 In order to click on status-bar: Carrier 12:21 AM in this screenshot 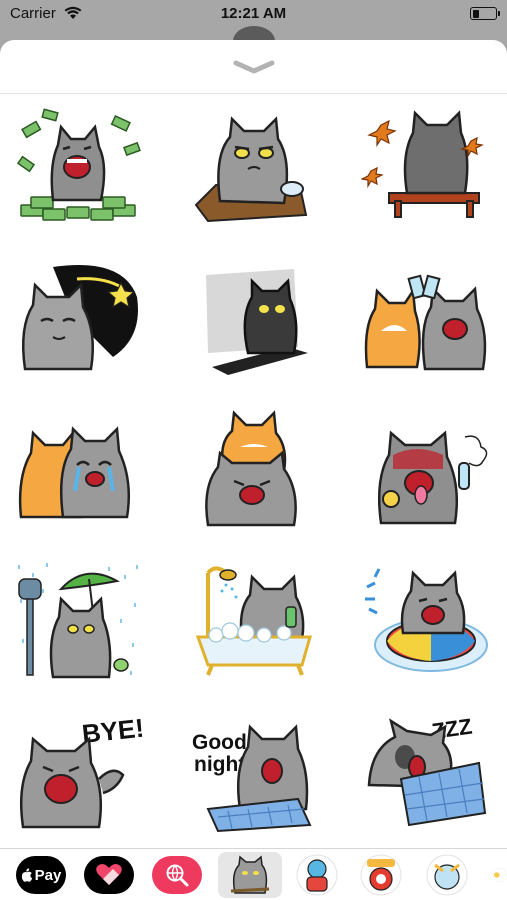, I will do `click(253, 14)`.